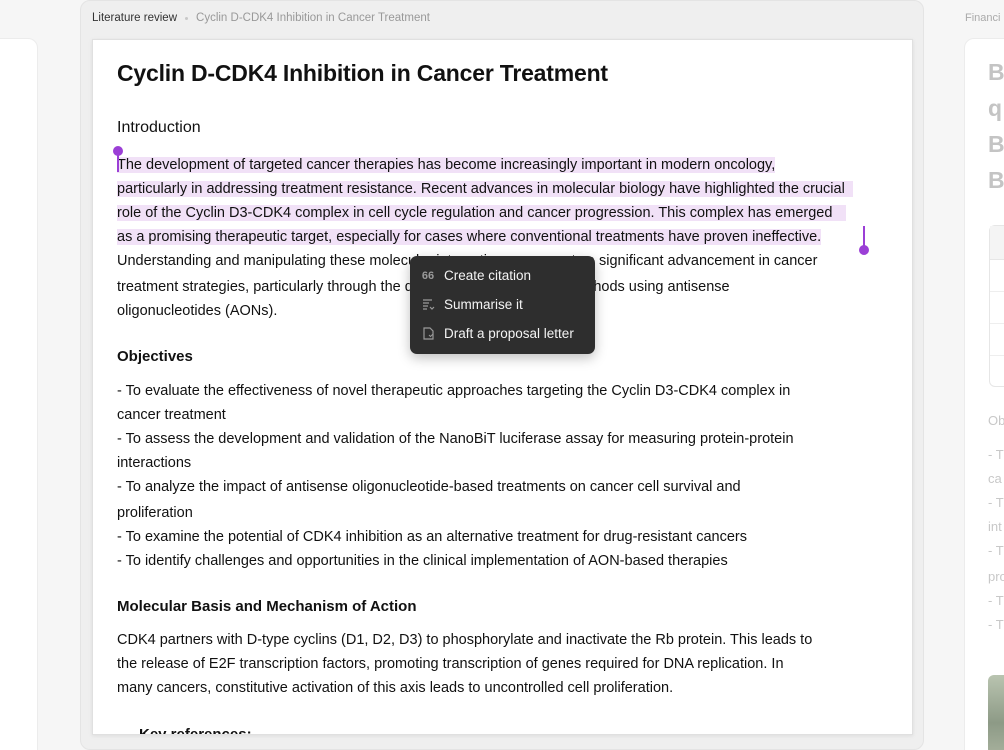 This screenshot has height=750, width=1004. What do you see at coordinates (995, 526) in the screenshot?
I see `right-panel-text: int` at bounding box center [995, 526].